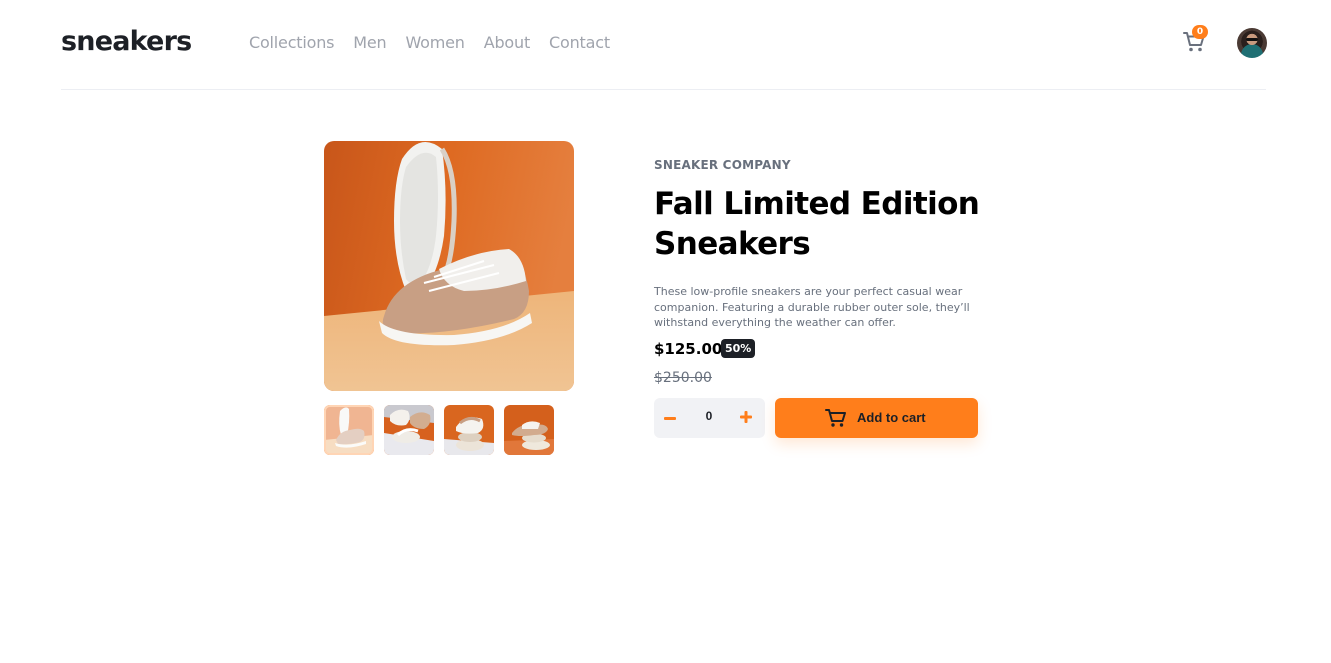  Describe the element at coordinates (688, 349) in the screenshot. I see `current-price: $125.00` at that location.